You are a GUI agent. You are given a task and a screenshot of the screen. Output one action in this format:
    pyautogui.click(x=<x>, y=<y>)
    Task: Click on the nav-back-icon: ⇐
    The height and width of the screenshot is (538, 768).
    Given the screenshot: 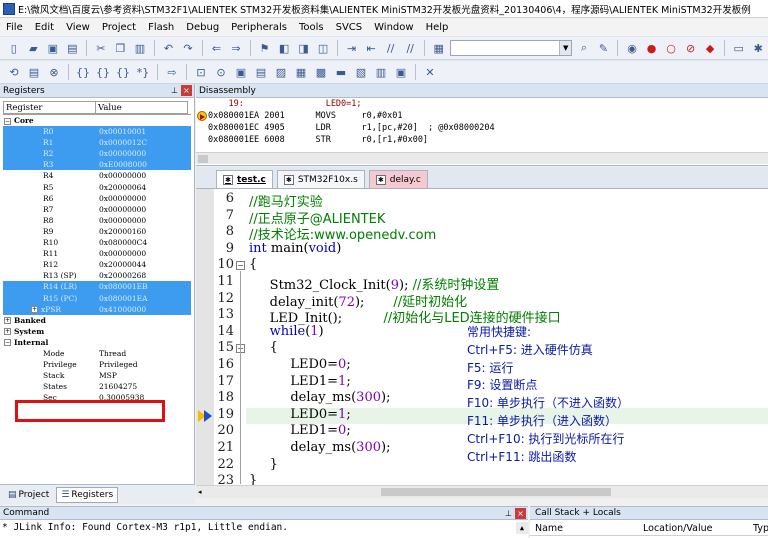 What is the action you would take?
    pyautogui.click(x=217, y=48)
    